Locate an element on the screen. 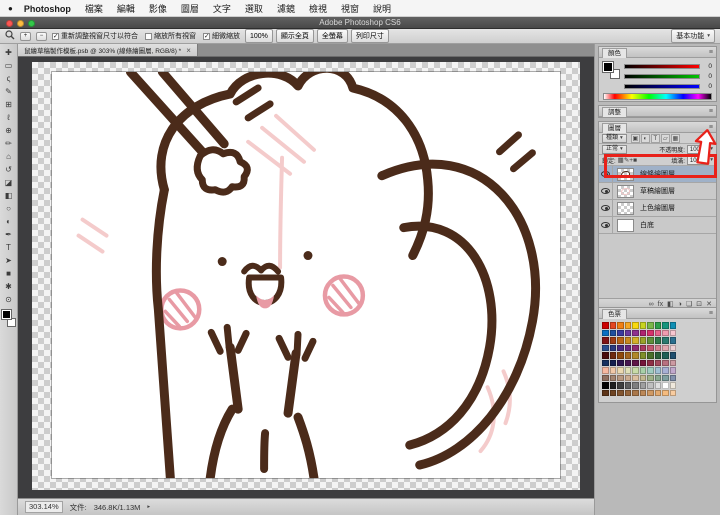 The width and height of the screenshot is (720, 515). tab-color: 顏色 is located at coordinates (614, 52).